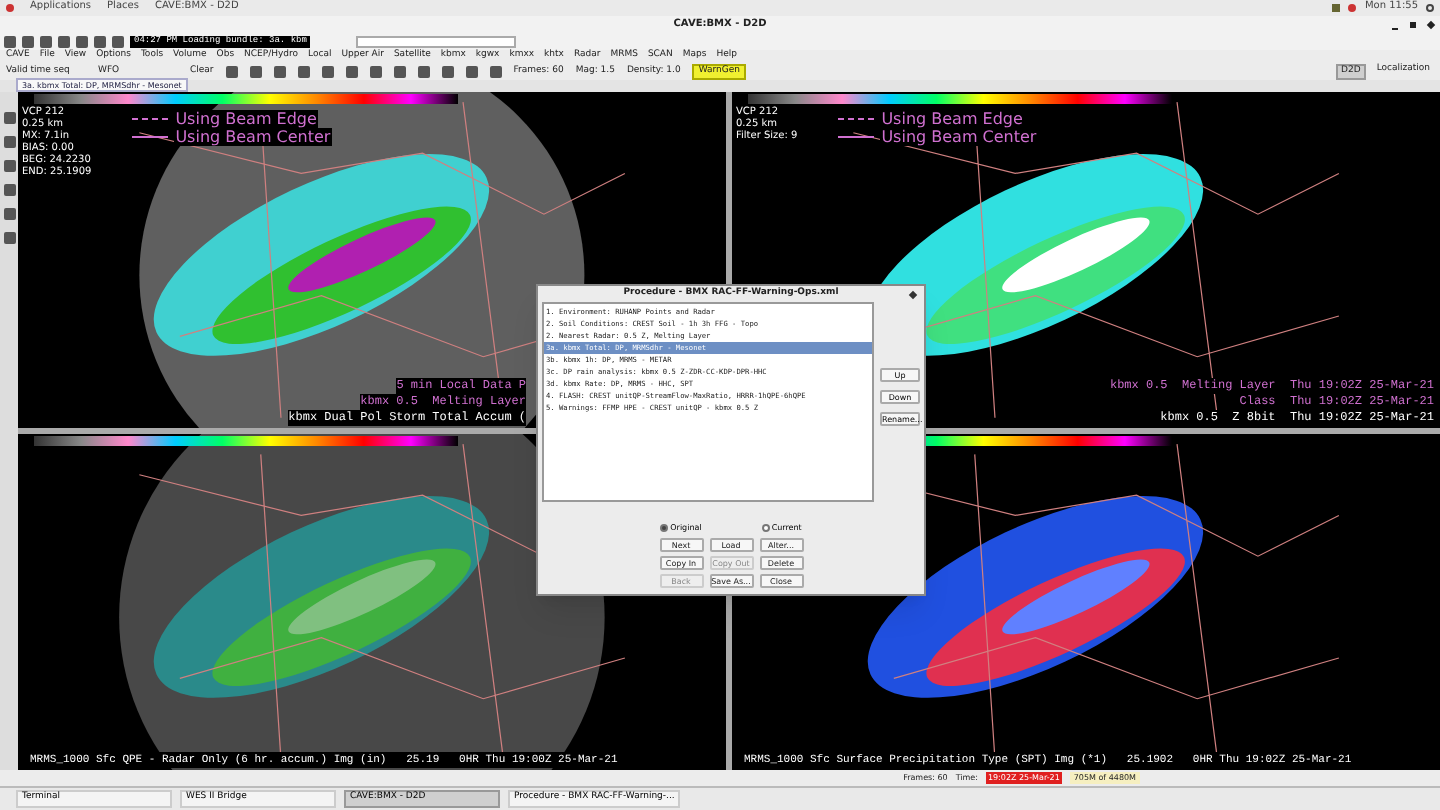 The width and height of the screenshot is (1440, 810). Describe the element at coordinates (1430, 8) in the screenshot. I see `power-icon` at that location.